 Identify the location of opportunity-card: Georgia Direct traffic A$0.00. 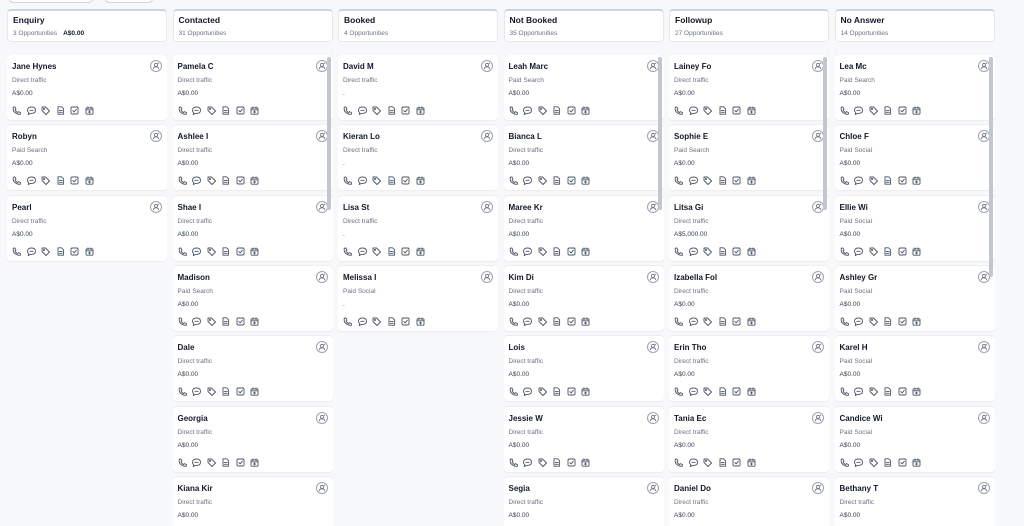
(252, 439).